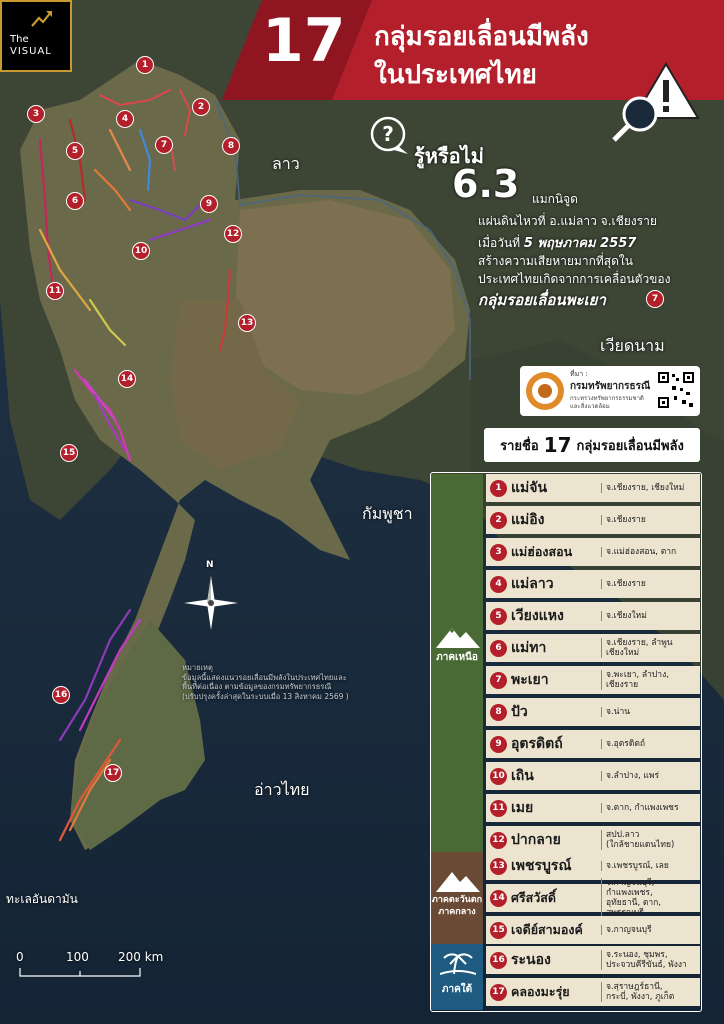 The image size is (724, 1024). Describe the element at coordinates (36, 36) in the screenshot. I see `brand-logo: The VISUAL` at that location.